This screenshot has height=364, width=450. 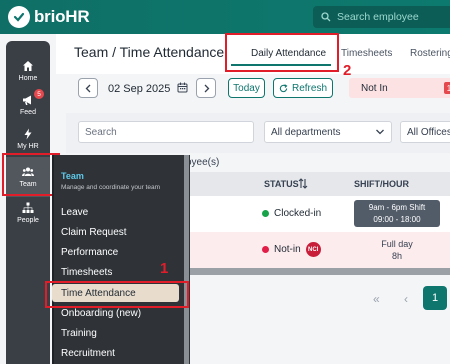 I want to click on brio-logo-icon, so click(x=19, y=17).